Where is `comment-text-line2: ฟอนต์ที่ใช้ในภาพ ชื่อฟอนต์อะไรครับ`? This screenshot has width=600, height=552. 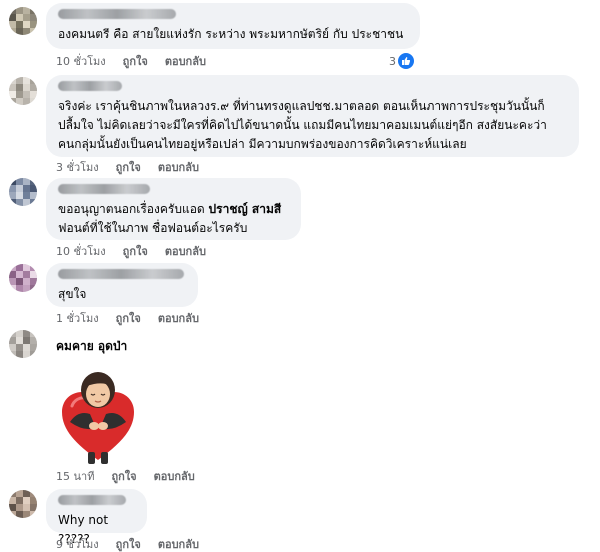
comment-text-line2: ฟอนต์ที่ใช้ในภาพ ชื่อฟอนต์อะไรครับ is located at coordinates (153, 228).